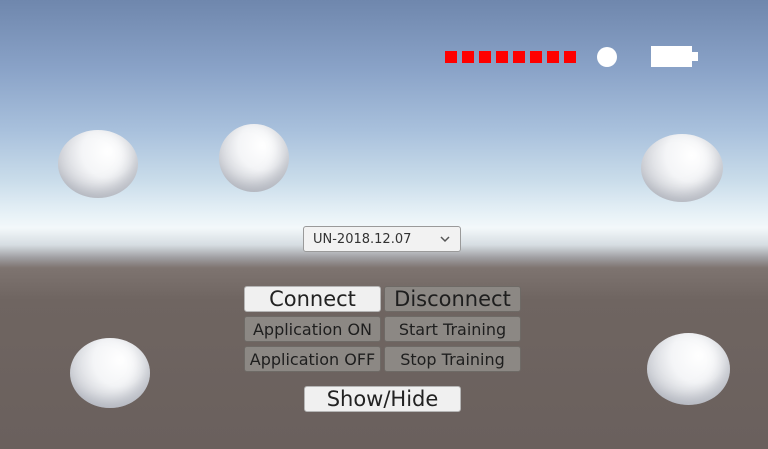 This screenshot has width=768, height=449. I want to click on show-hide-button: Show/Hide, so click(382, 399).